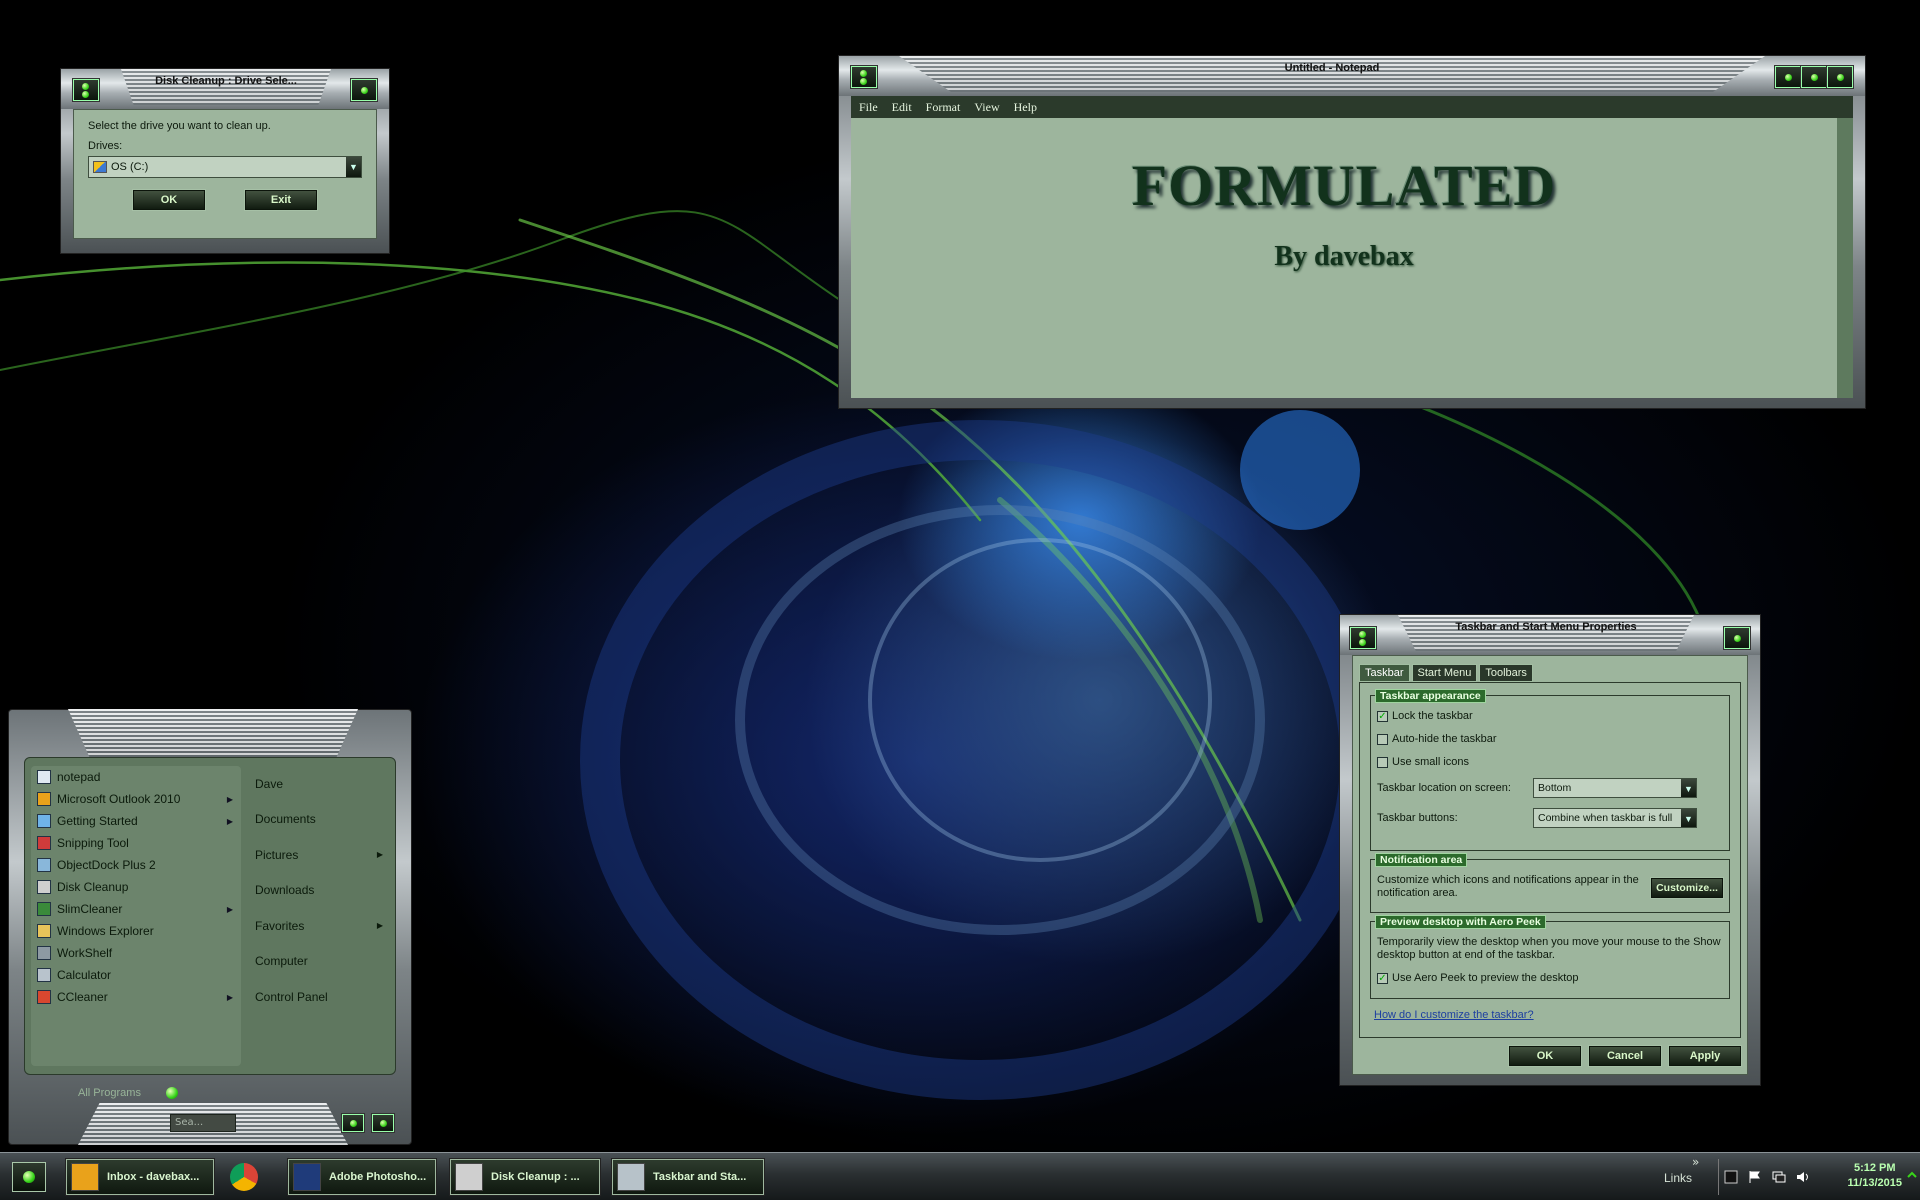 Image resolution: width=1920 pixels, height=1200 pixels. Describe the element at coordinates (1382, 762) in the screenshot. I see `small-icons-checkbox` at that location.